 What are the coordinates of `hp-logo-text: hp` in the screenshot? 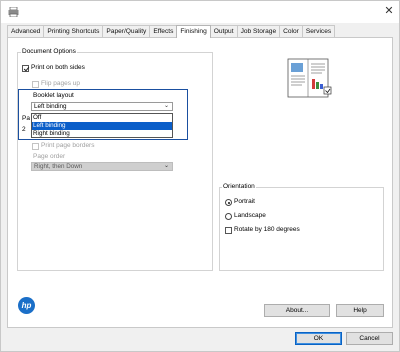 It's located at (26, 305).